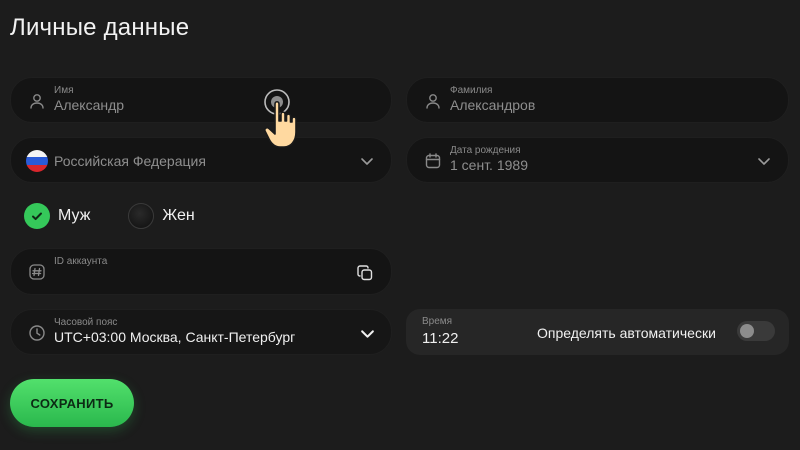  What do you see at coordinates (74, 215) in the screenshot?
I see `gender-male-label: Муж` at bounding box center [74, 215].